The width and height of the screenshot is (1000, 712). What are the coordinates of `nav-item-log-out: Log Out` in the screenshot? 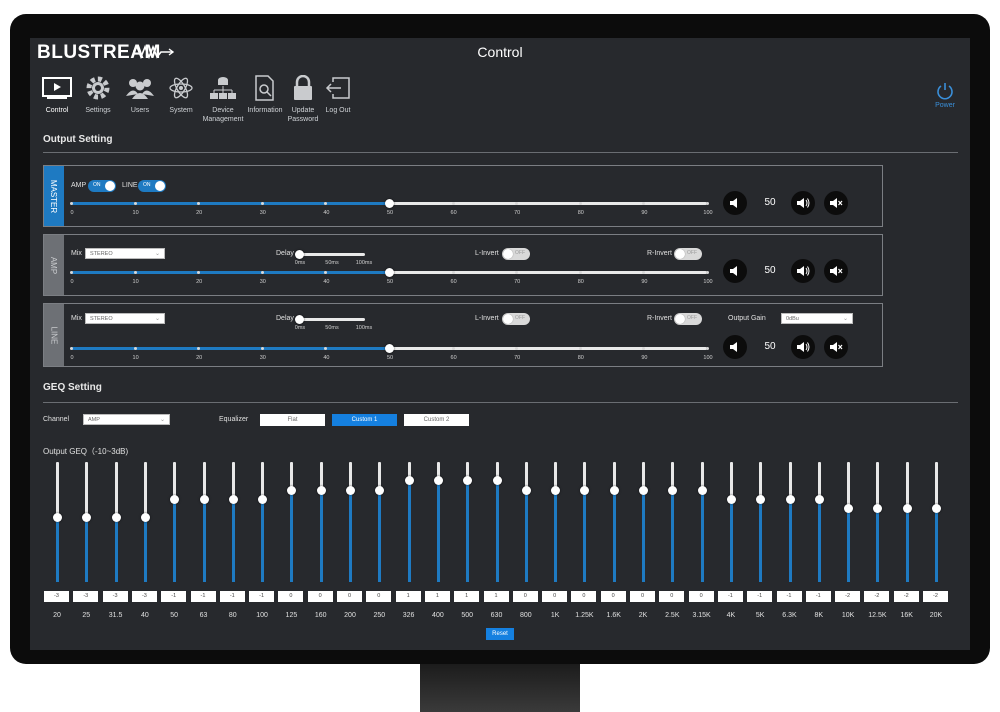 It's located at (338, 94).